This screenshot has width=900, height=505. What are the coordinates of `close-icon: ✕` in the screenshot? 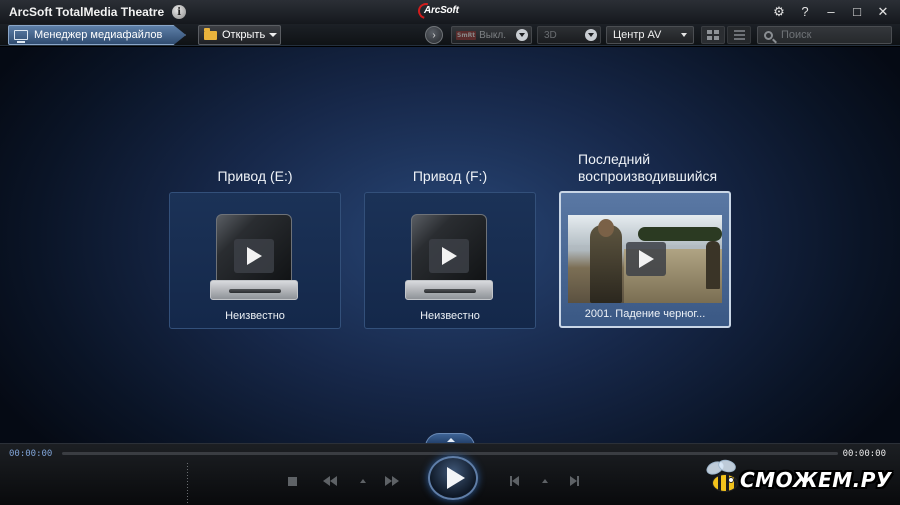 It's located at (883, 12).